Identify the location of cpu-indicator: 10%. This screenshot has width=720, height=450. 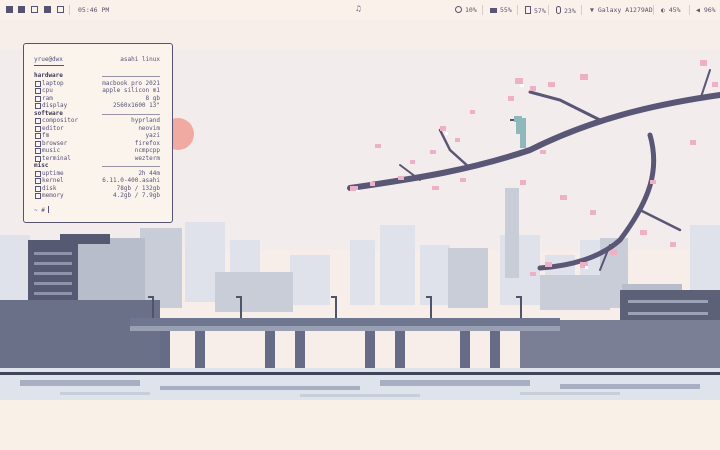
(466, 10).